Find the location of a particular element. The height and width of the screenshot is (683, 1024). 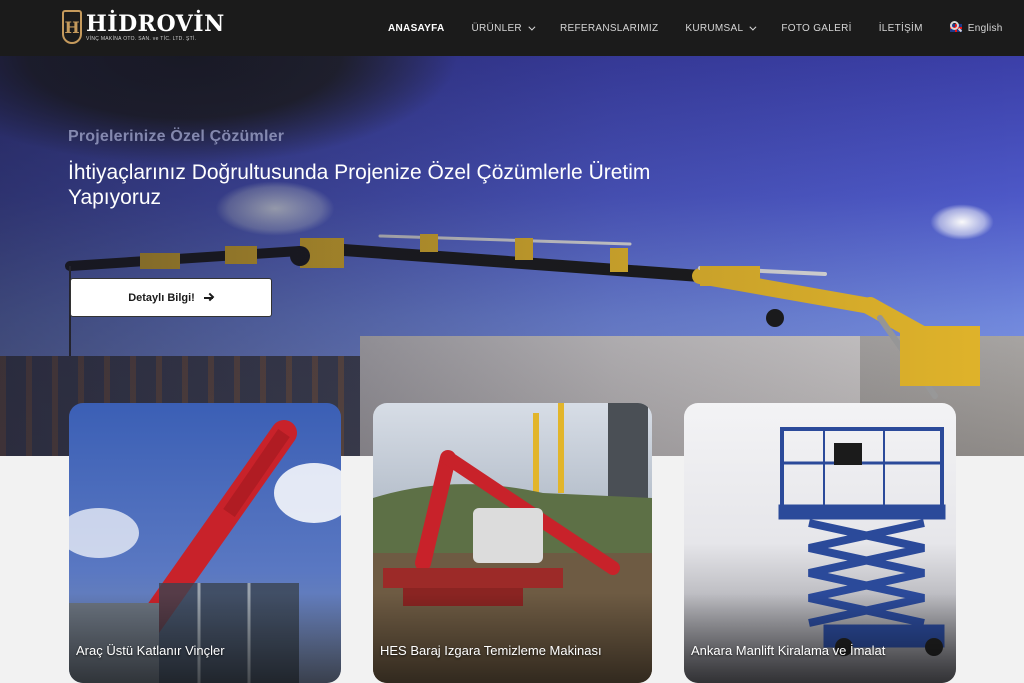

nav-item-references: REFERANSLARIMIZ is located at coordinates (609, 28).